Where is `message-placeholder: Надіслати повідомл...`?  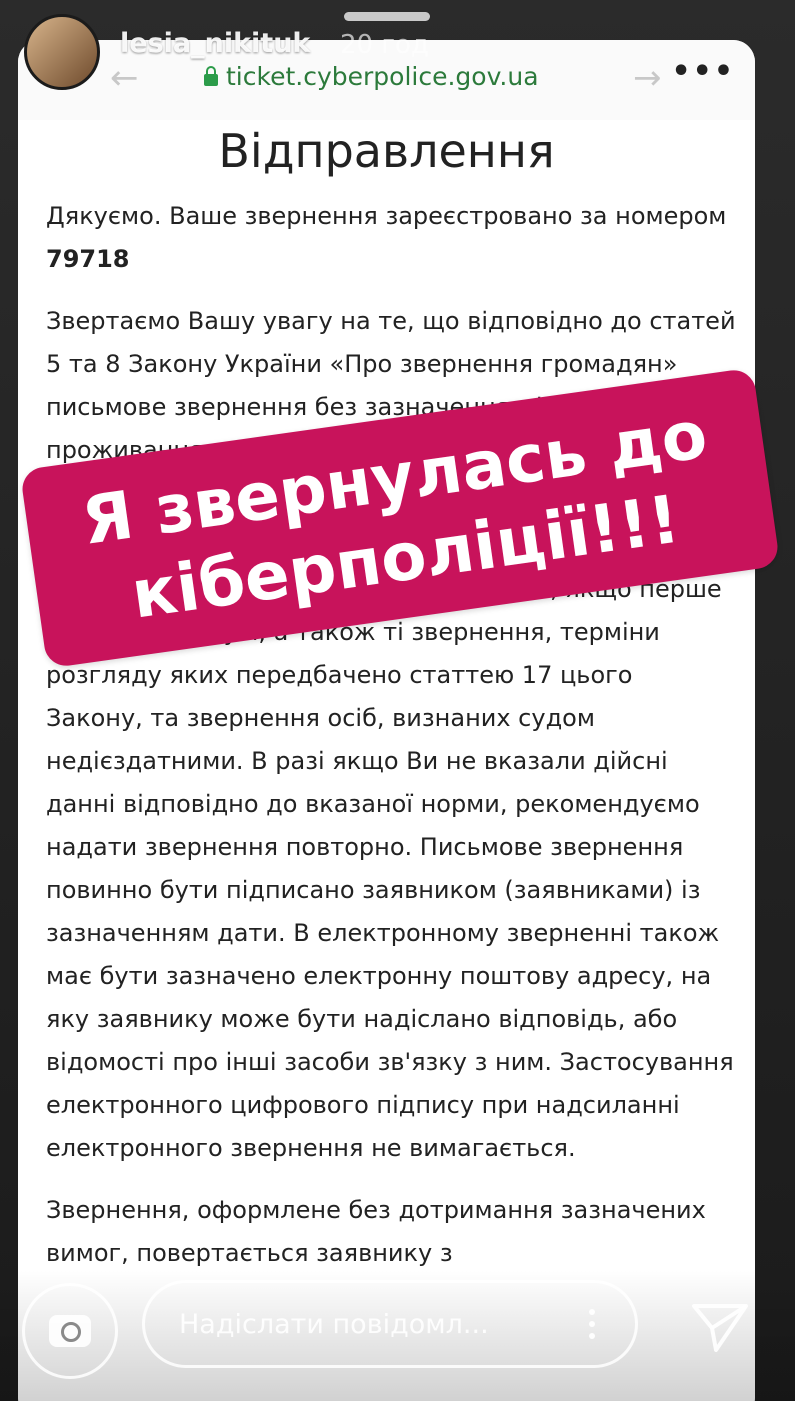
message-placeholder: Надіслати повідомл... is located at coordinates (334, 1324).